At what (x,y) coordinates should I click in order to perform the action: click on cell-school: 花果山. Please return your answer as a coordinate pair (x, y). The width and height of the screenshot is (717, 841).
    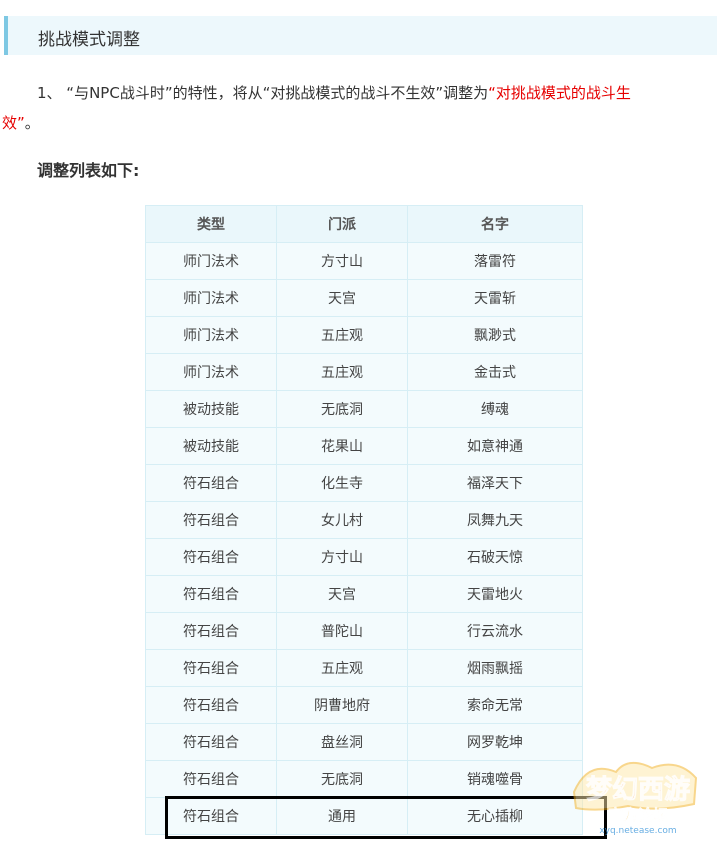
    Looking at the image, I should click on (342, 446).